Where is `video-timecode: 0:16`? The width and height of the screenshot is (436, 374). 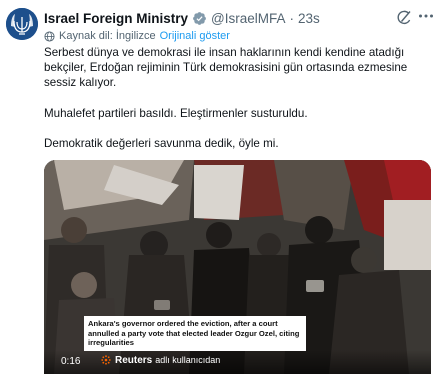 video-timecode: 0:16 is located at coordinates (71, 361).